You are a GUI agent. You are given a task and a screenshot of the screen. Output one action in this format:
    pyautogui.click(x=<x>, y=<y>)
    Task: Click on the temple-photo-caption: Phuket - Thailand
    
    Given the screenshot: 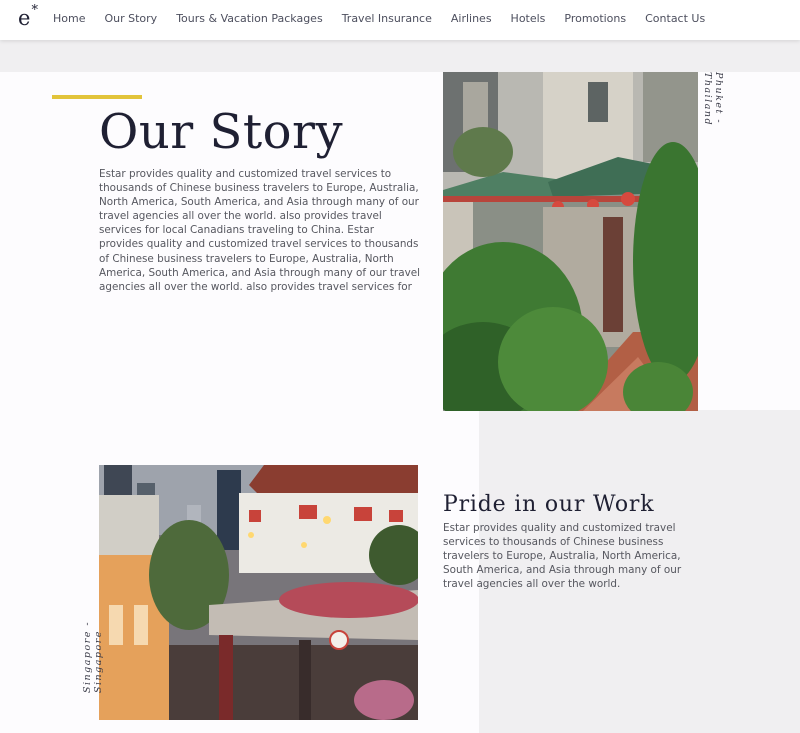 What is the action you would take?
    pyautogui.click(x=713, y=99)
    